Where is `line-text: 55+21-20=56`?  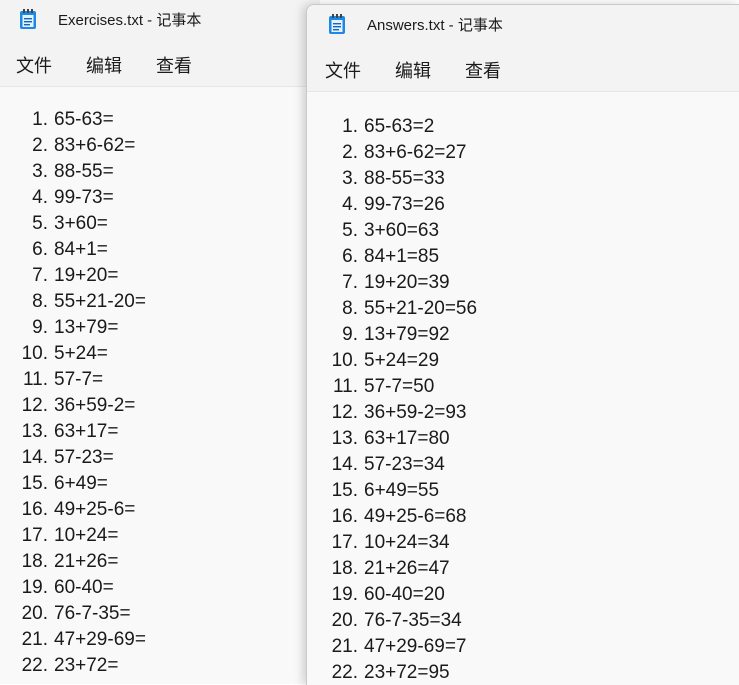 line-text: 55+21-20=56 is located at coordinates (421, 308).